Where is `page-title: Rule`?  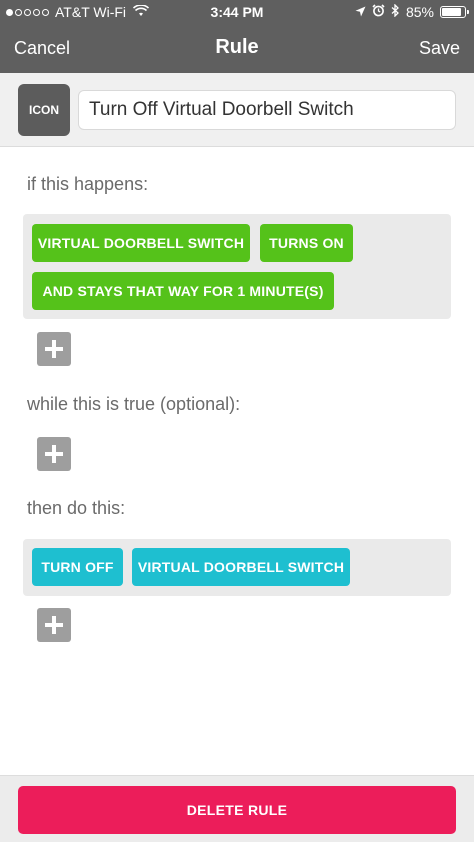
page-title: Rule is located at coordinates (237, 47).